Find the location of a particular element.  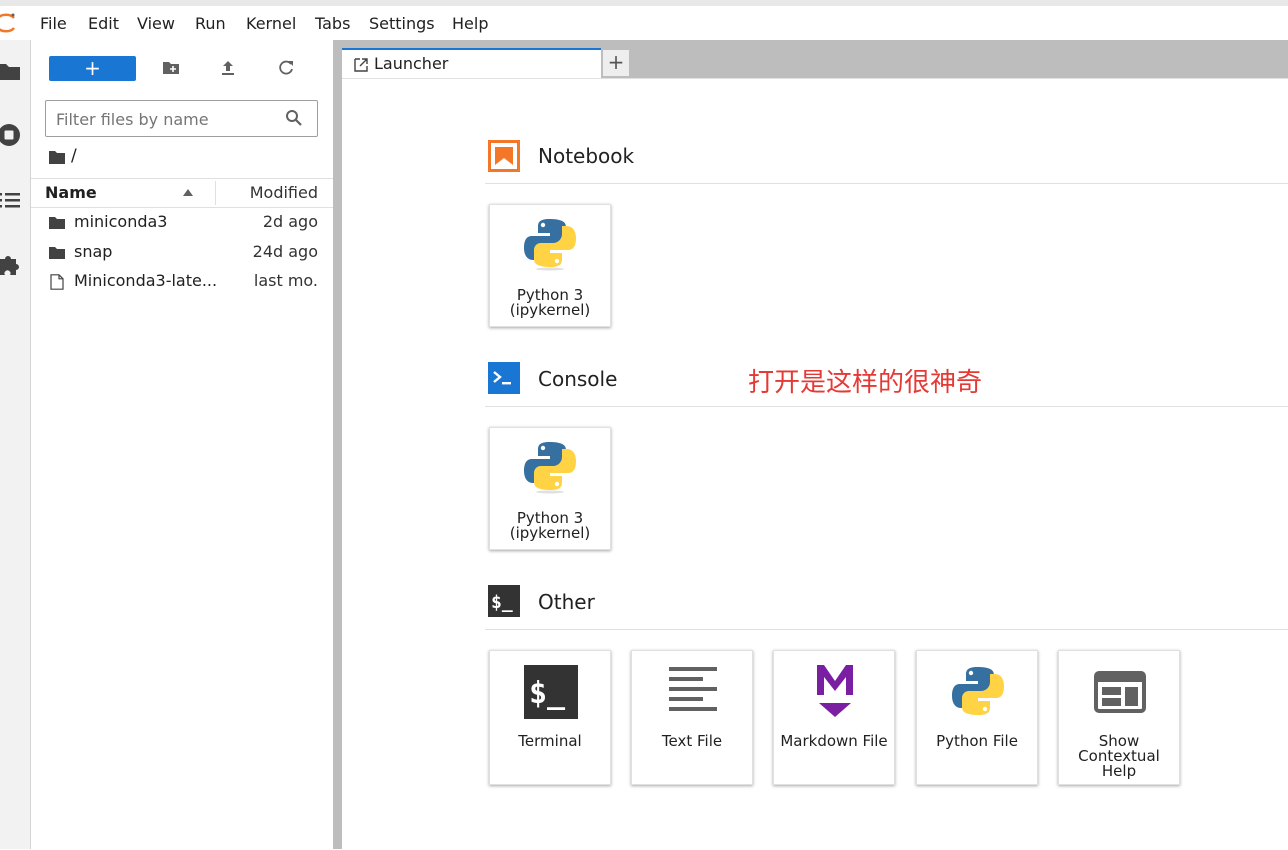

menu-kernel: Kernel is located at coordinates (271, 23).